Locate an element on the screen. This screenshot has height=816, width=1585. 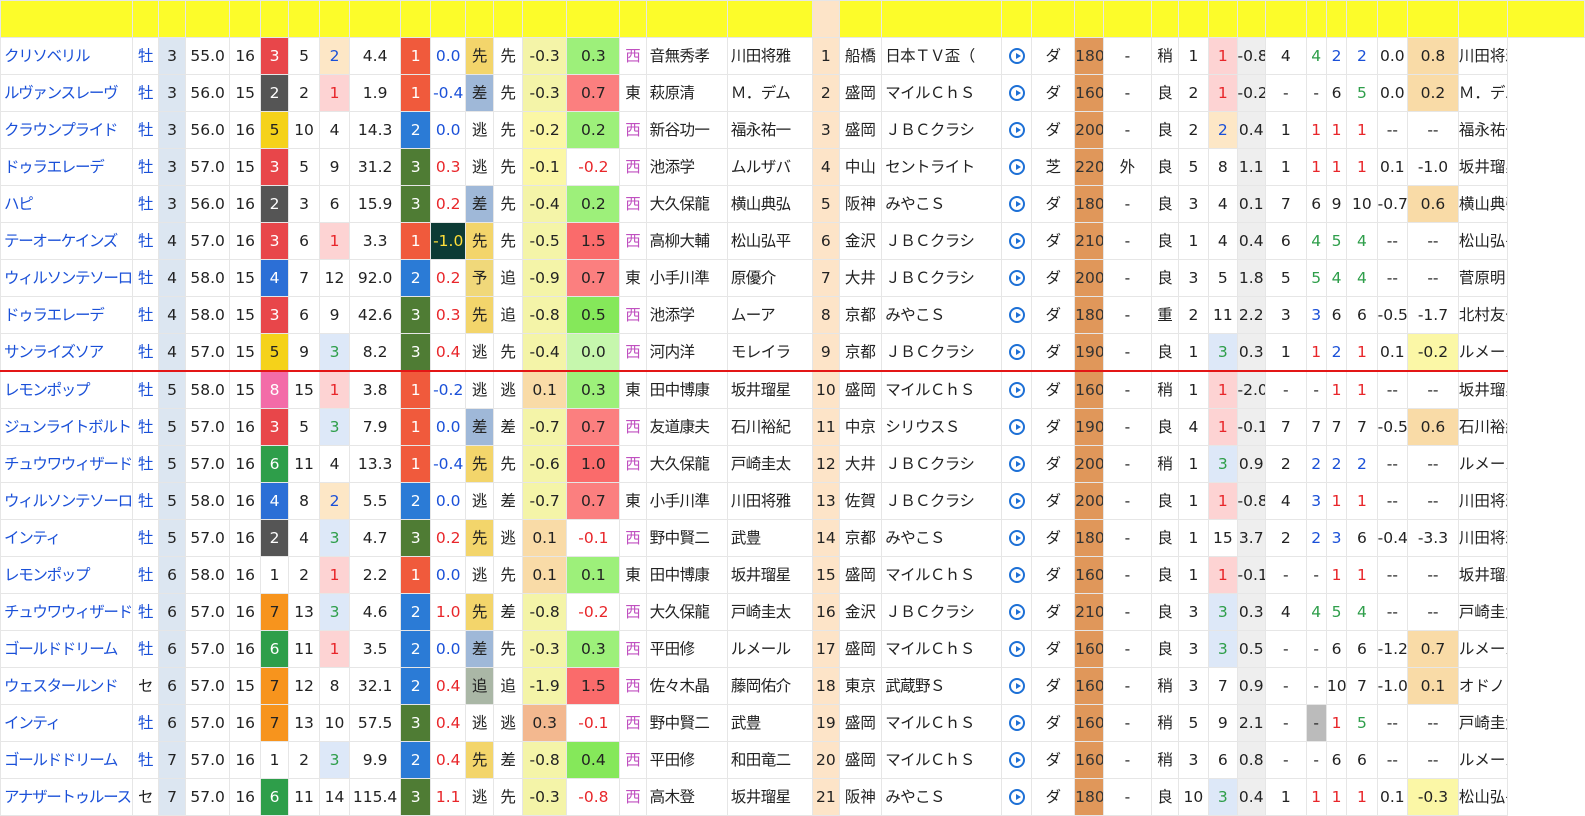
horse-name-cell: インティ is located at coordinates (66, 723).